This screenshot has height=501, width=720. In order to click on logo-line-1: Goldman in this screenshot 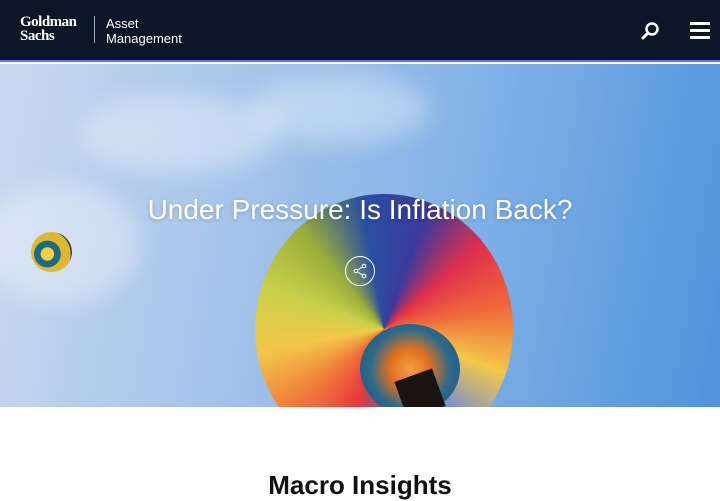, I will do `click(48, 22)`.